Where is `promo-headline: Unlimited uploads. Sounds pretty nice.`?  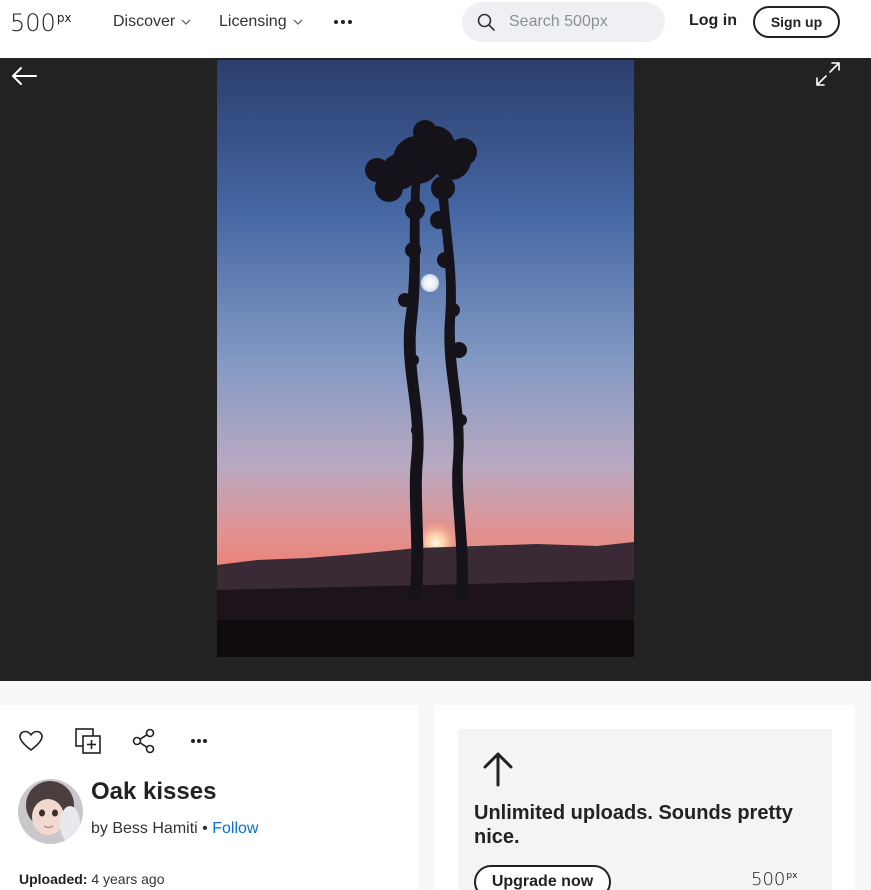
promo-headline: Unlimited uploads. Sounds pretty nice. is located at coordinates (633, 825).